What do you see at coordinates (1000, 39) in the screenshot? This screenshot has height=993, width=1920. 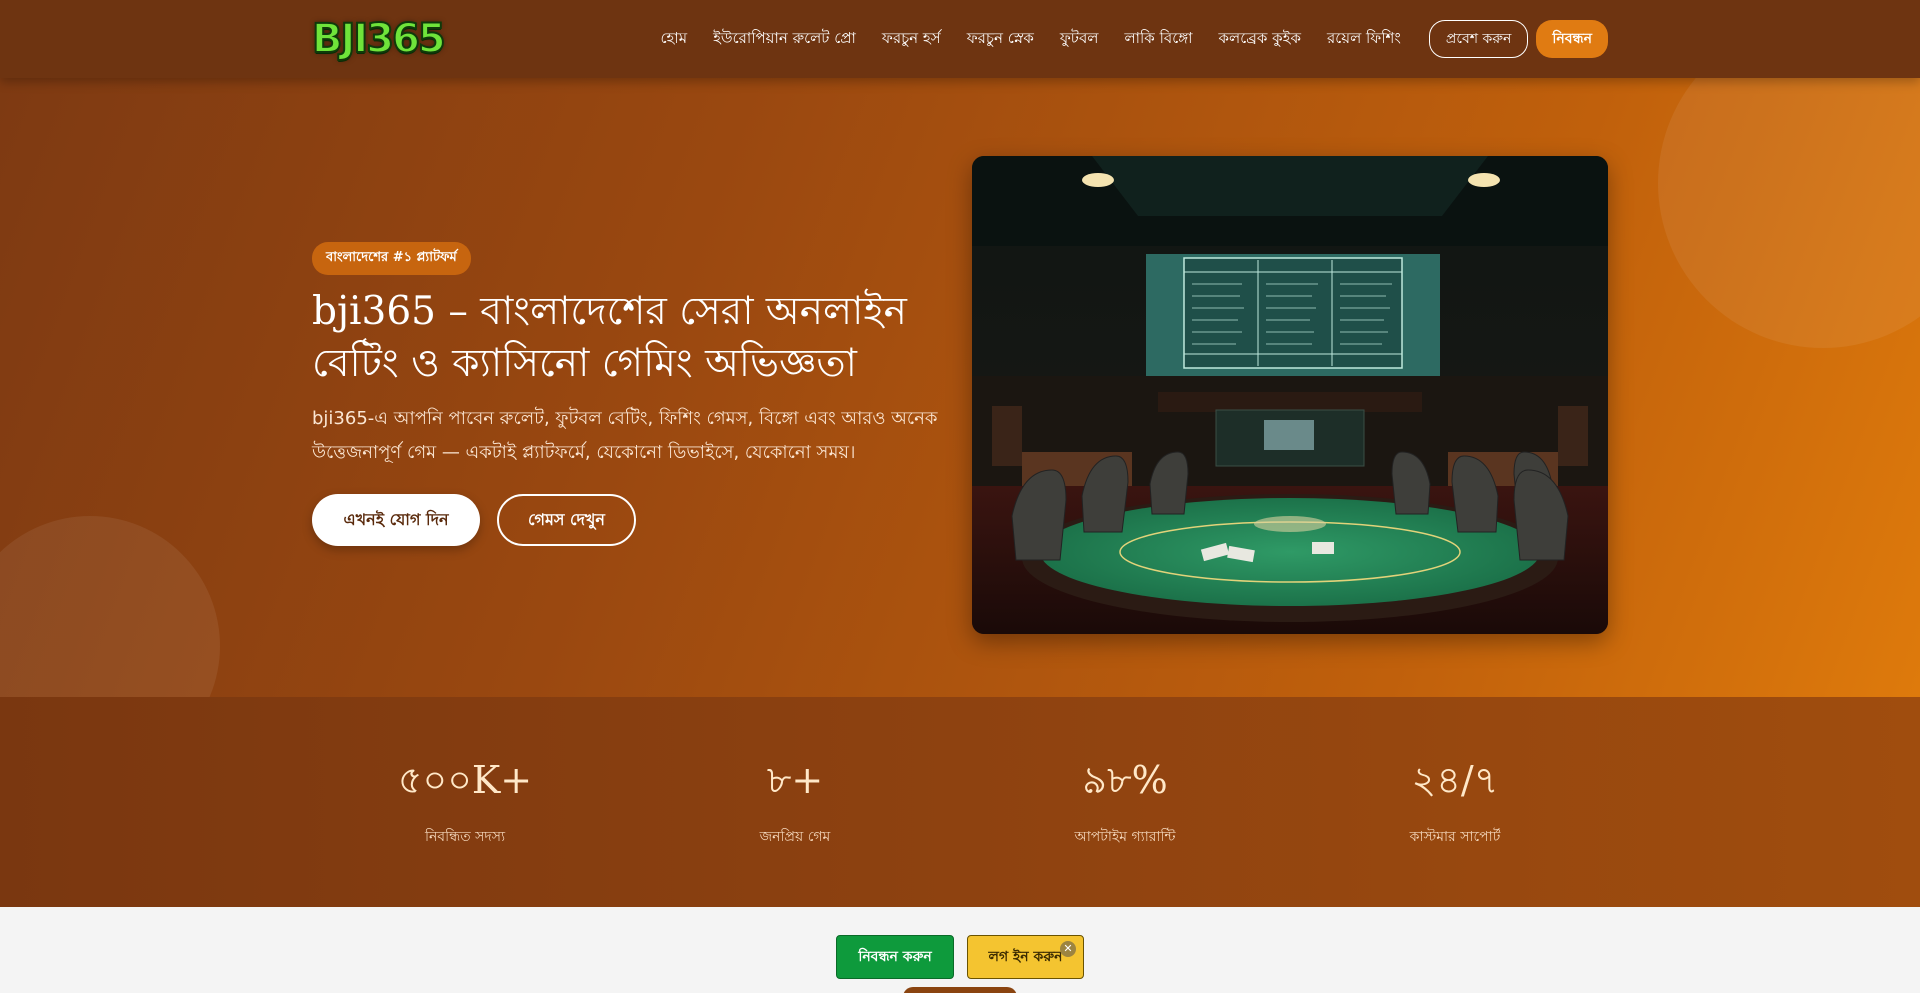 I see `nav-item-fortune-snake: ফরচুন স্নেক` at bounding box center [1000, 39].